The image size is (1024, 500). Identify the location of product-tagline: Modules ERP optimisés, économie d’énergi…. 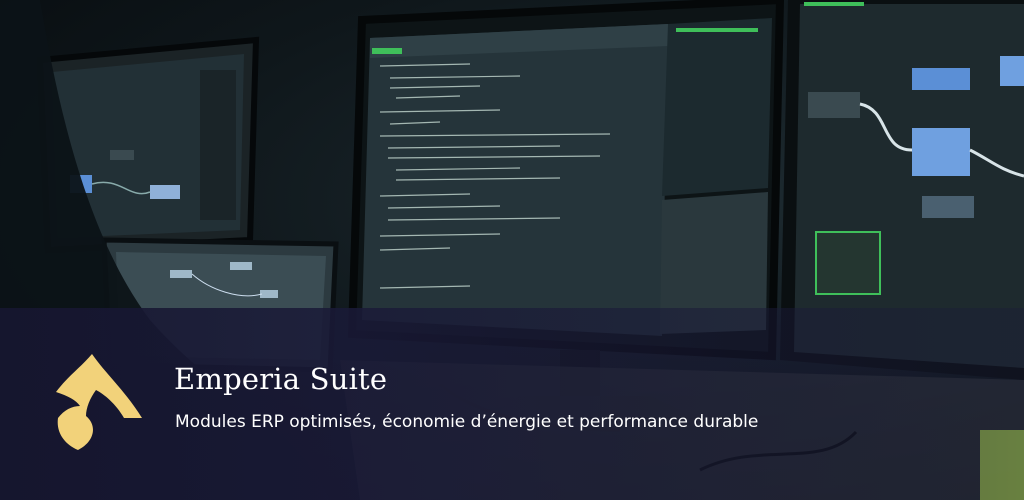
(467, 422).